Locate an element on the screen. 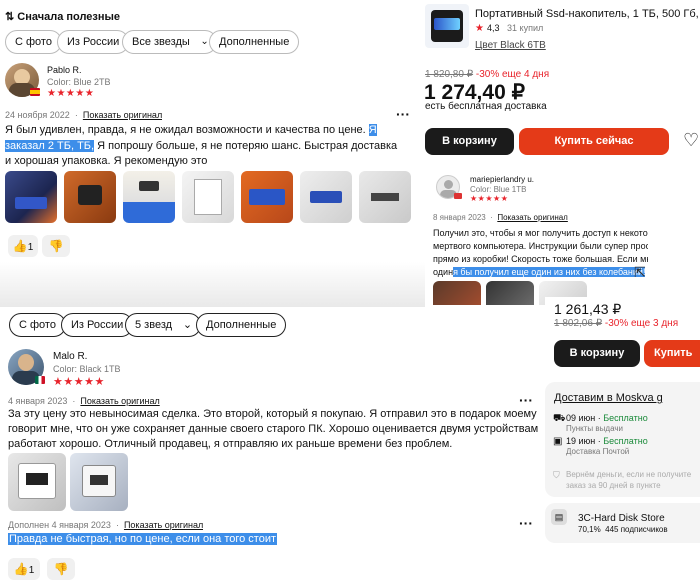 This screenshot has width=700, height=582. review-author: Malo R. is located at coordinates (70, 356).